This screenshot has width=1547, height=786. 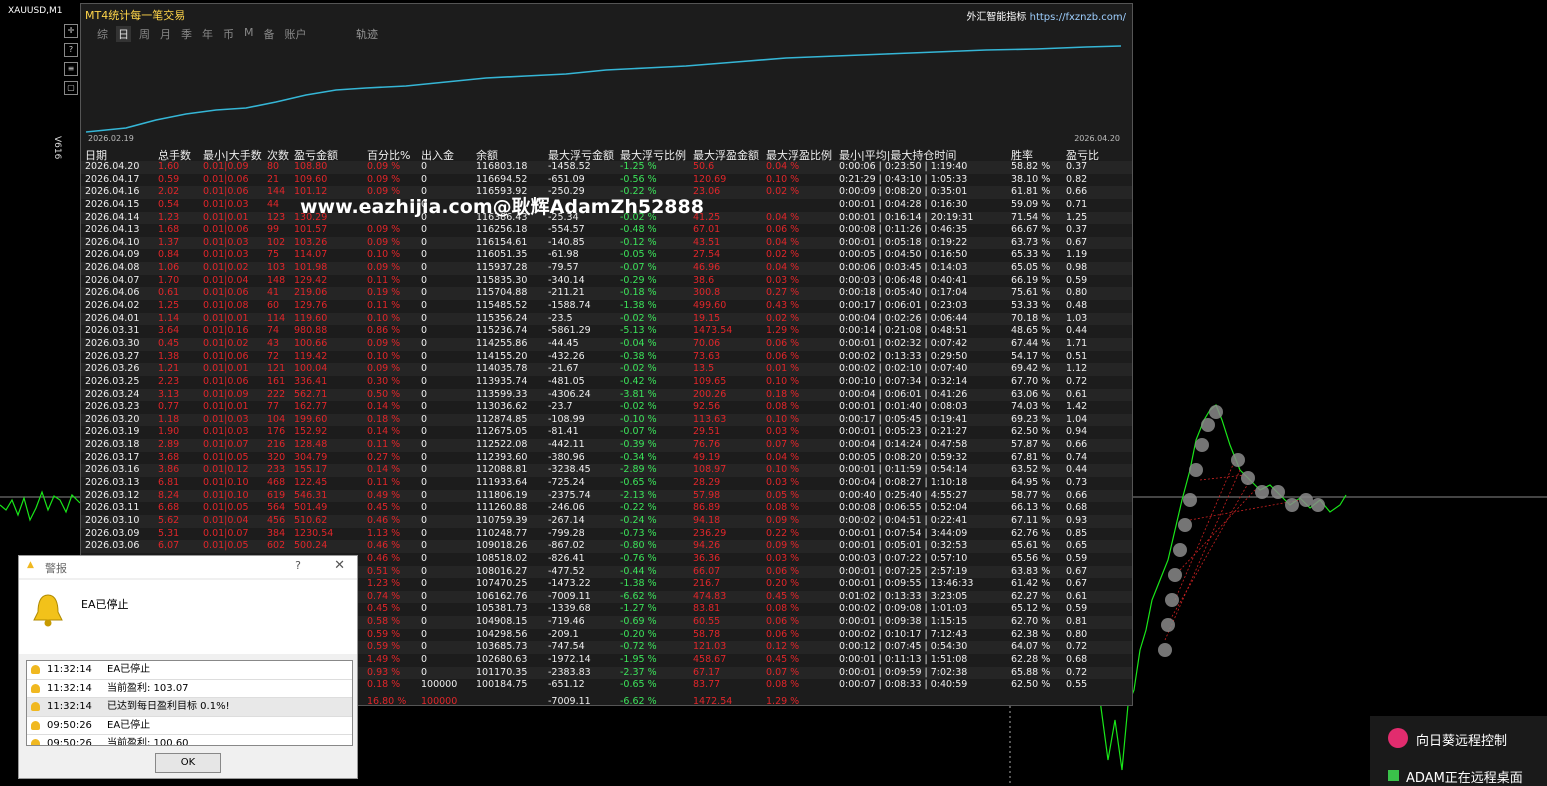 What do you see at coordinates (903, 179) in the screenshot?
I see `cell-hold: 0:21:29 | 0:43:10 | 1:05:33` at bounding box center [903, 179].